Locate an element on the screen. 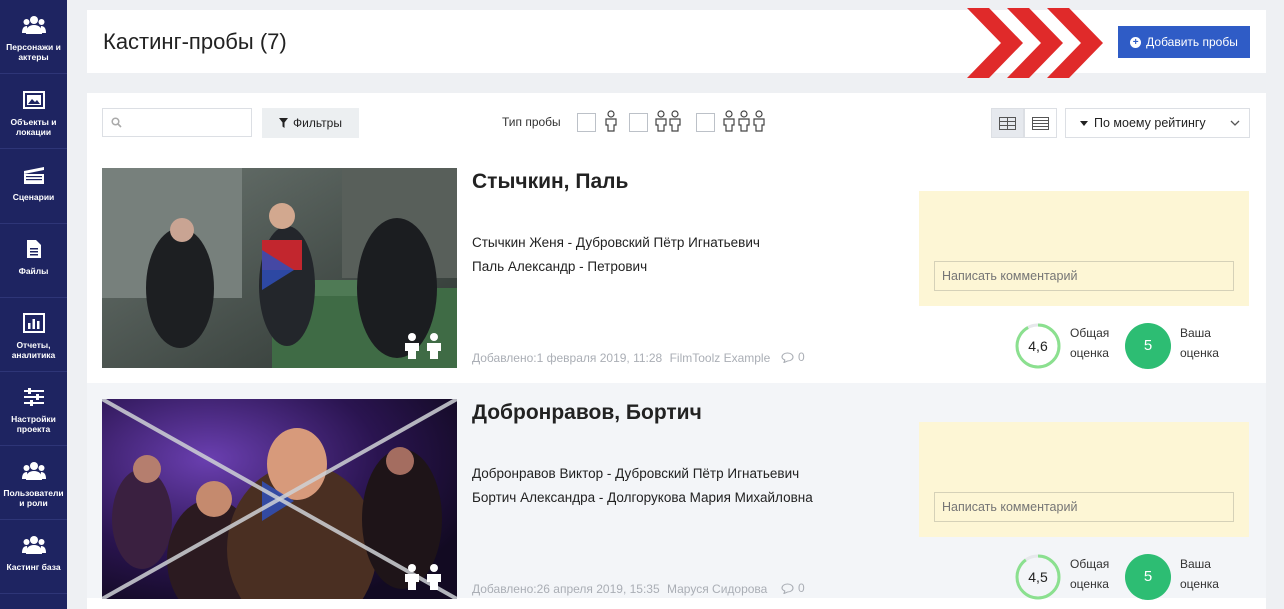  sidebar-item-label: Настройки проекта is located at coordinates (33, 424).